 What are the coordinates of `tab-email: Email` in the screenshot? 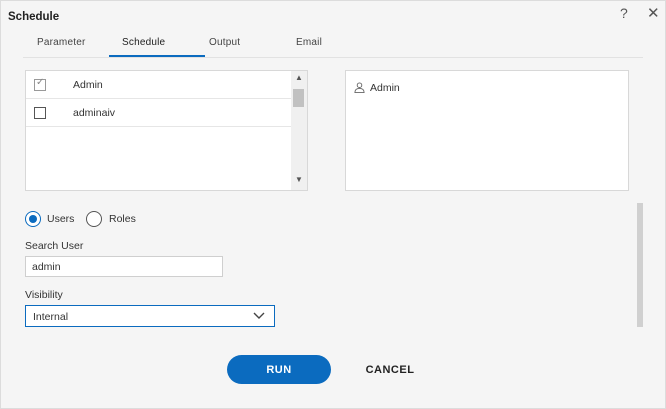 It's located at (309, 42).